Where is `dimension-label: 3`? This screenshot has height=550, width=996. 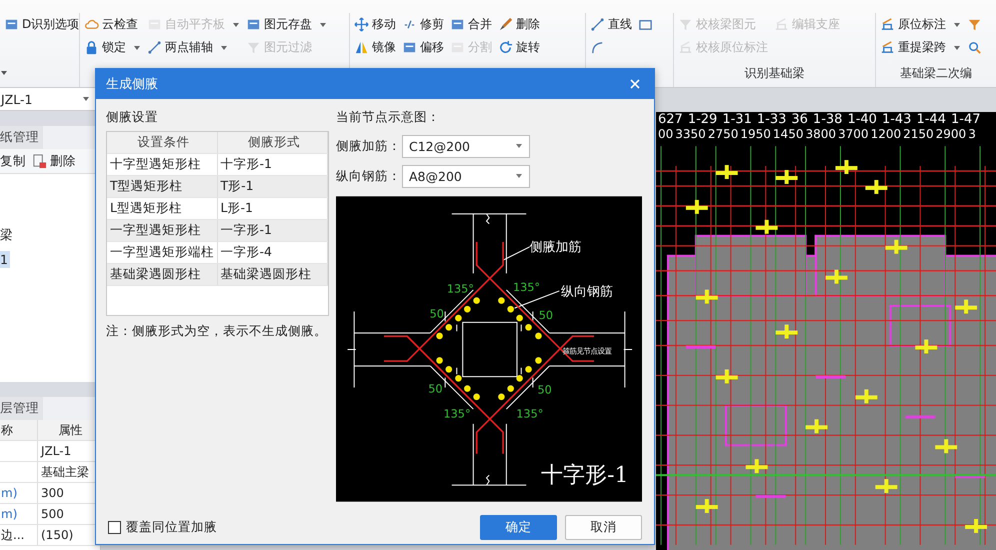
dimension-label: 3 is located at coordinates (972, 134).